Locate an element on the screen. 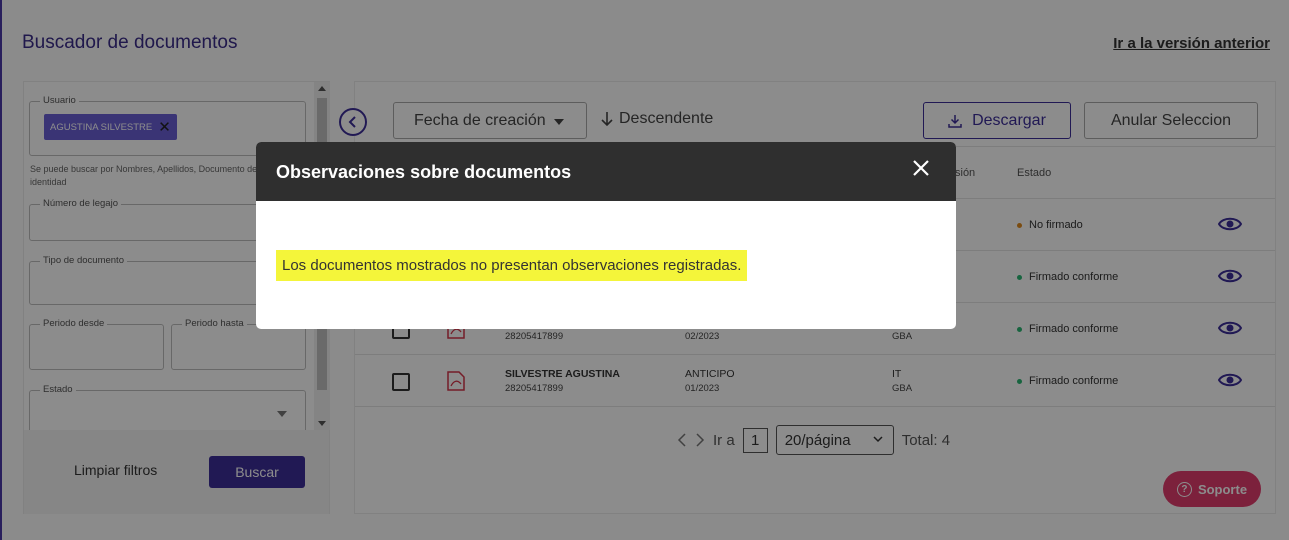 This screenshot has width=1289, height=540. modal-header: Observaciones sobre documentos is located at coordinates (606, 171).